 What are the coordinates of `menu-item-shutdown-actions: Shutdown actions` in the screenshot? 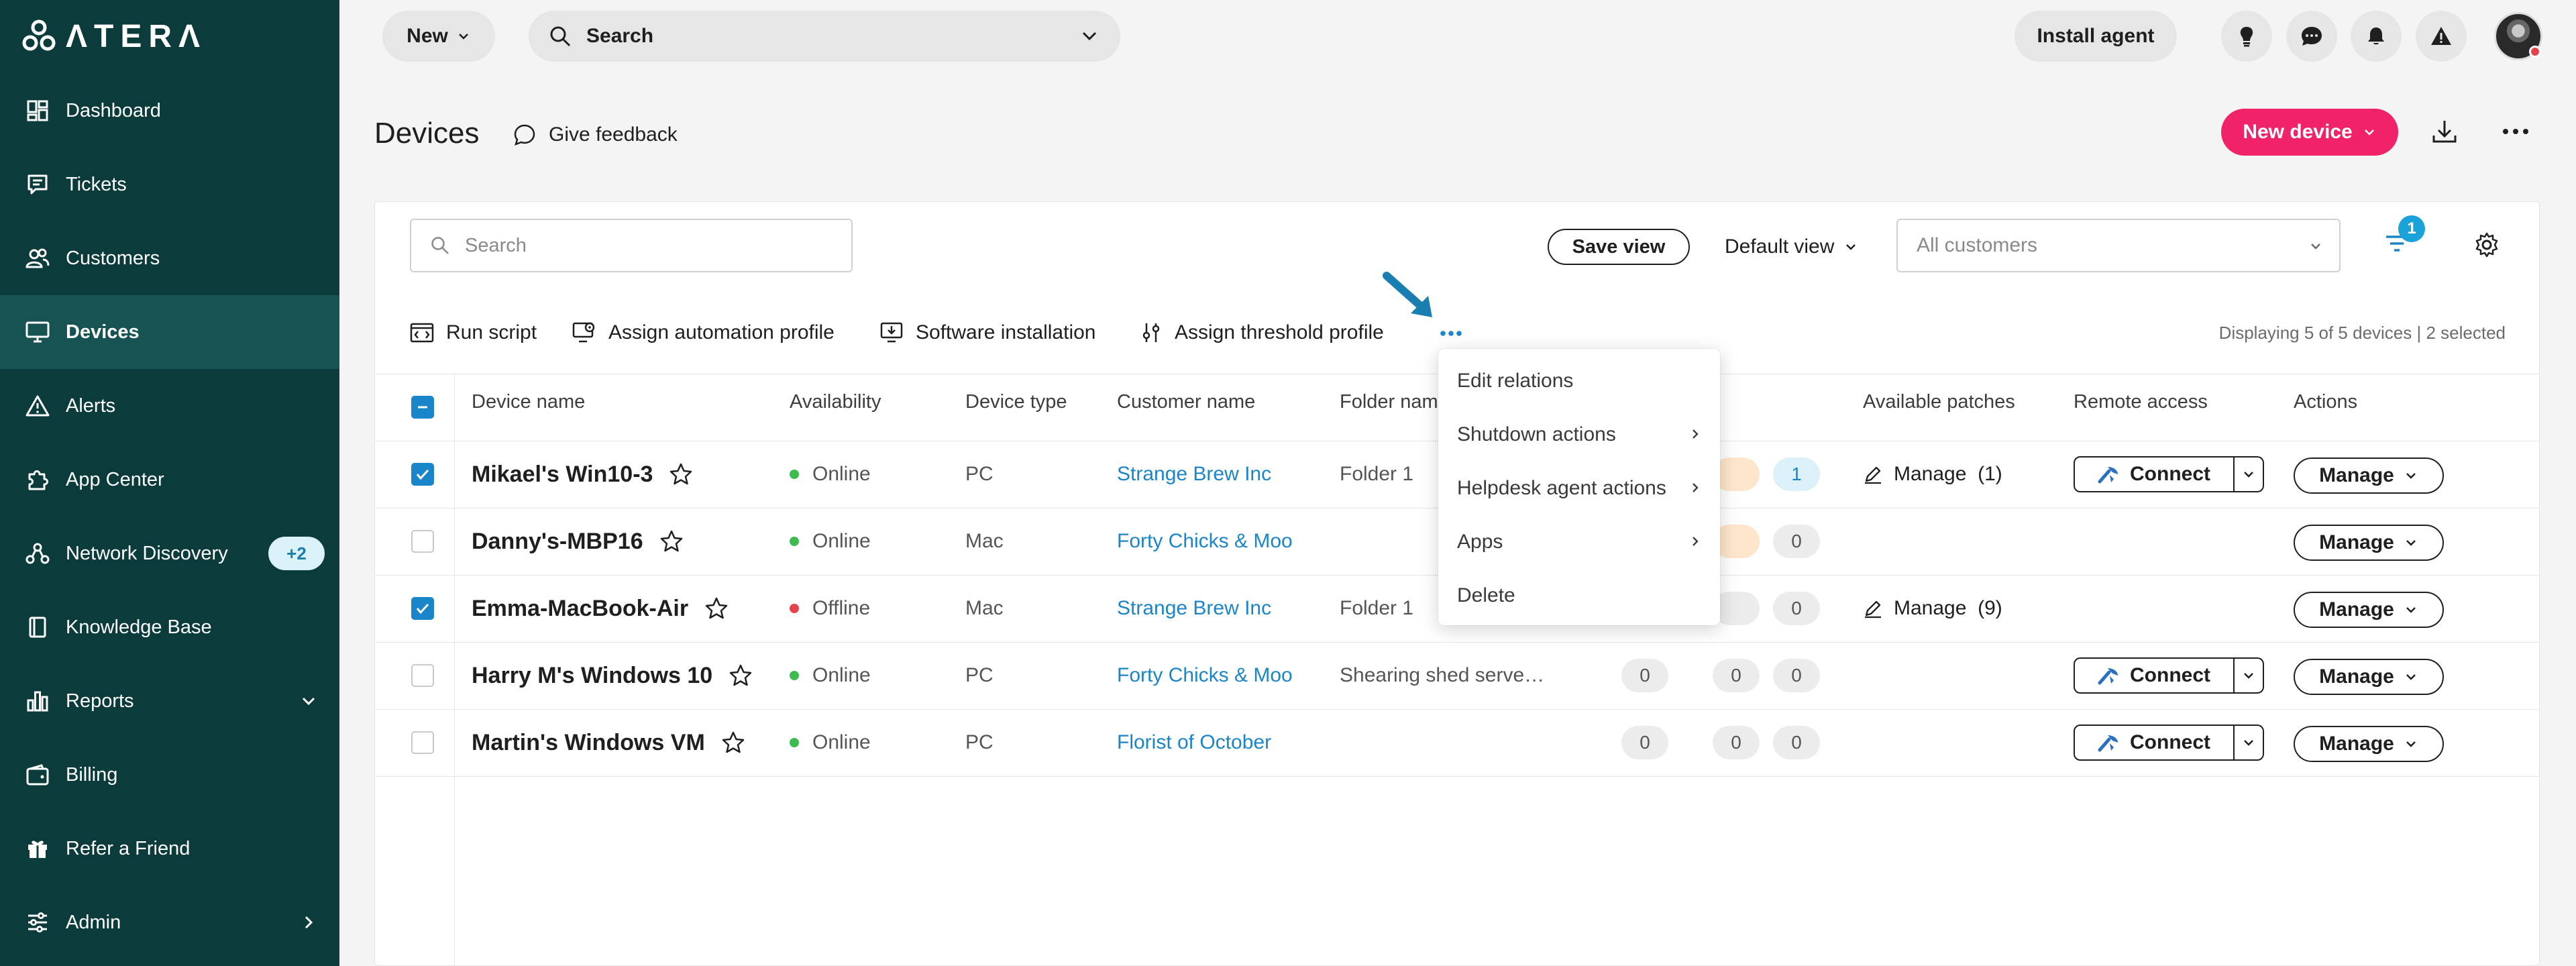 It's located at (1579, 435).